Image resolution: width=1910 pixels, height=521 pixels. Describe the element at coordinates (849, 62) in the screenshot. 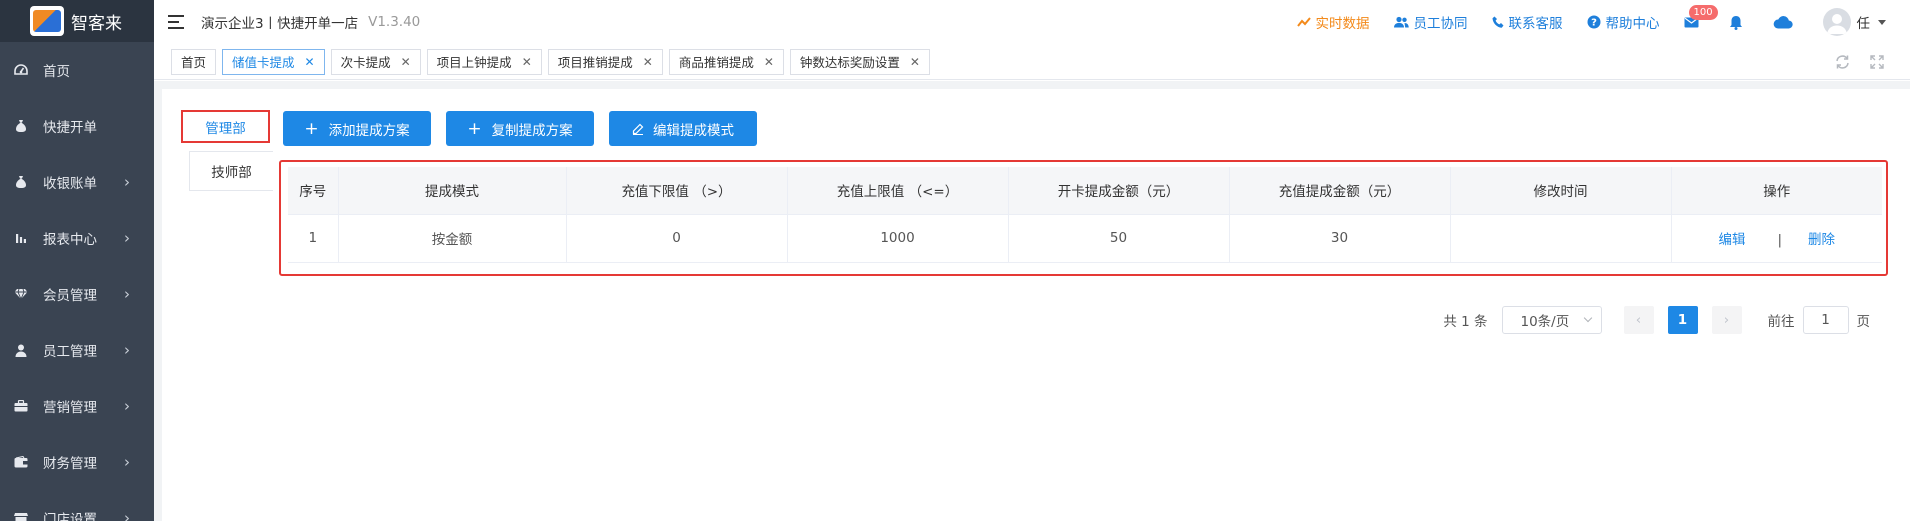

I see `tab-label: 钟数达标奖励设置` at that location.